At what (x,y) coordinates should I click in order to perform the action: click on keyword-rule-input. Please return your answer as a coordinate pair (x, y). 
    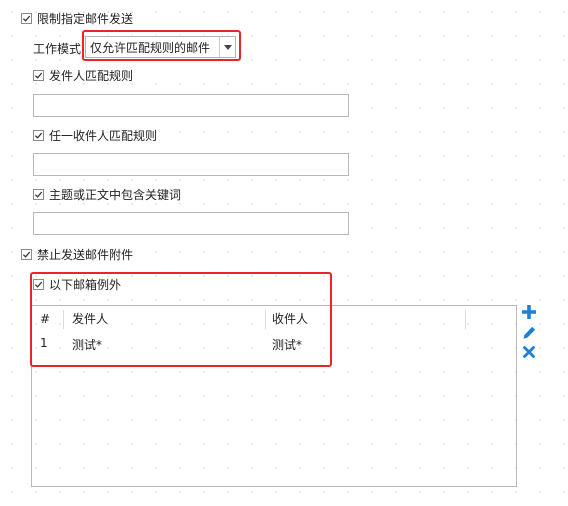
    Looking at the image, I should click on (191, 223).